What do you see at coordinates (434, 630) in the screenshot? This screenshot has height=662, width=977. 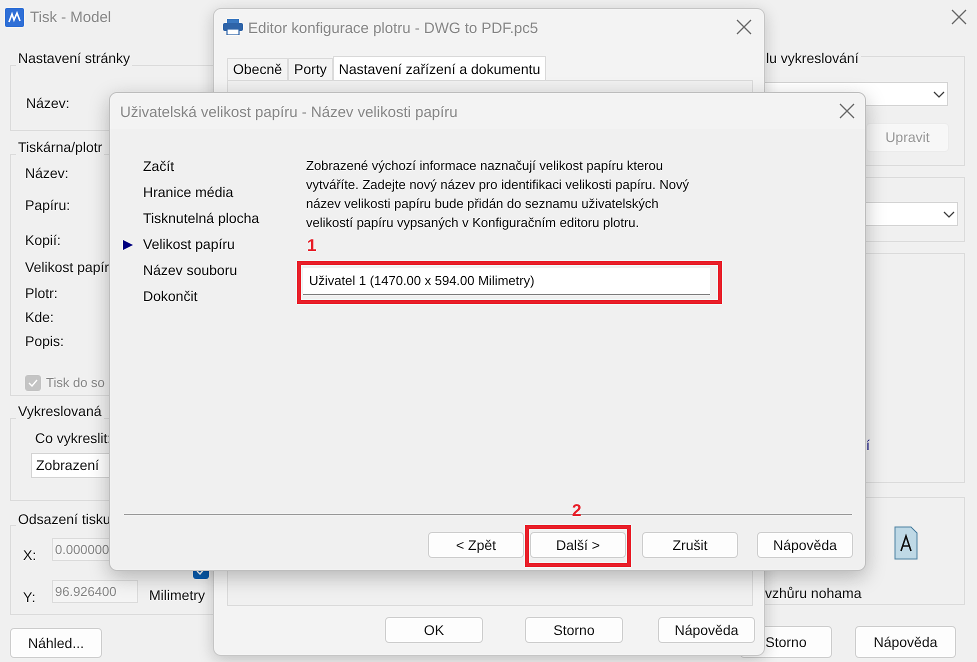 I see `button: OK` at bounding box center [434, 630].